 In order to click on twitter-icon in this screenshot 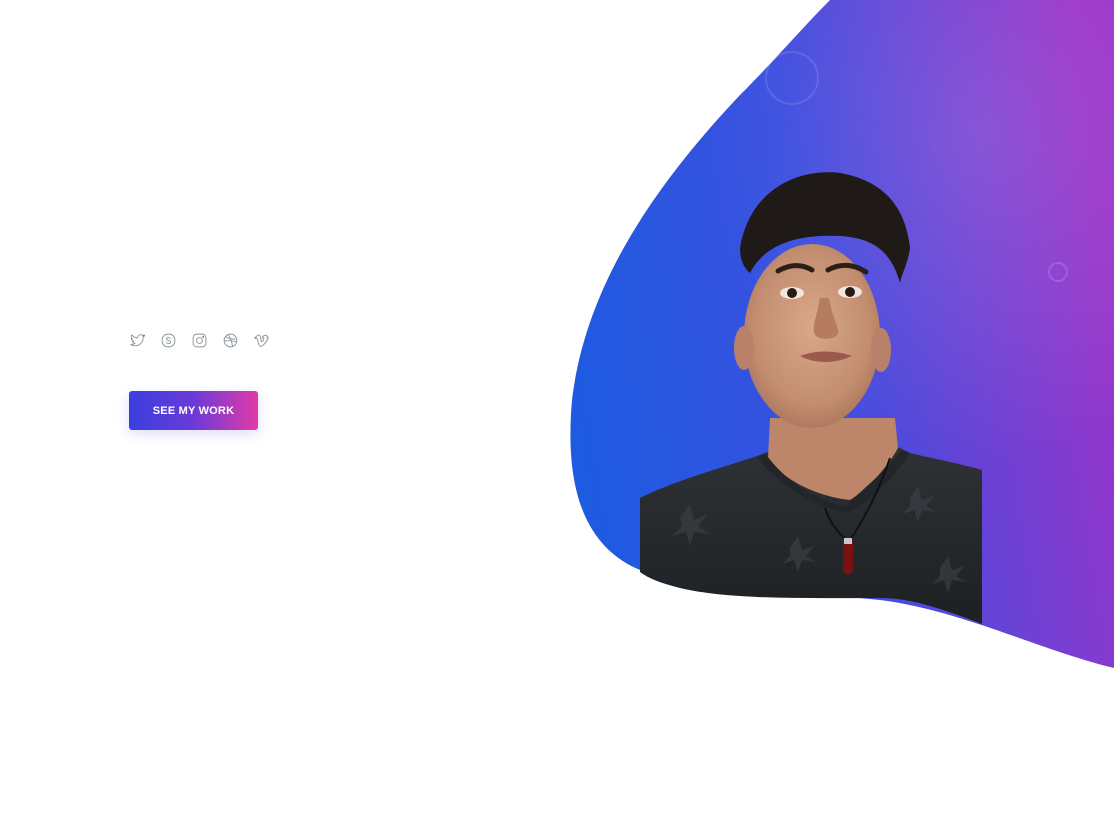, I will do `click(137, 340)`.